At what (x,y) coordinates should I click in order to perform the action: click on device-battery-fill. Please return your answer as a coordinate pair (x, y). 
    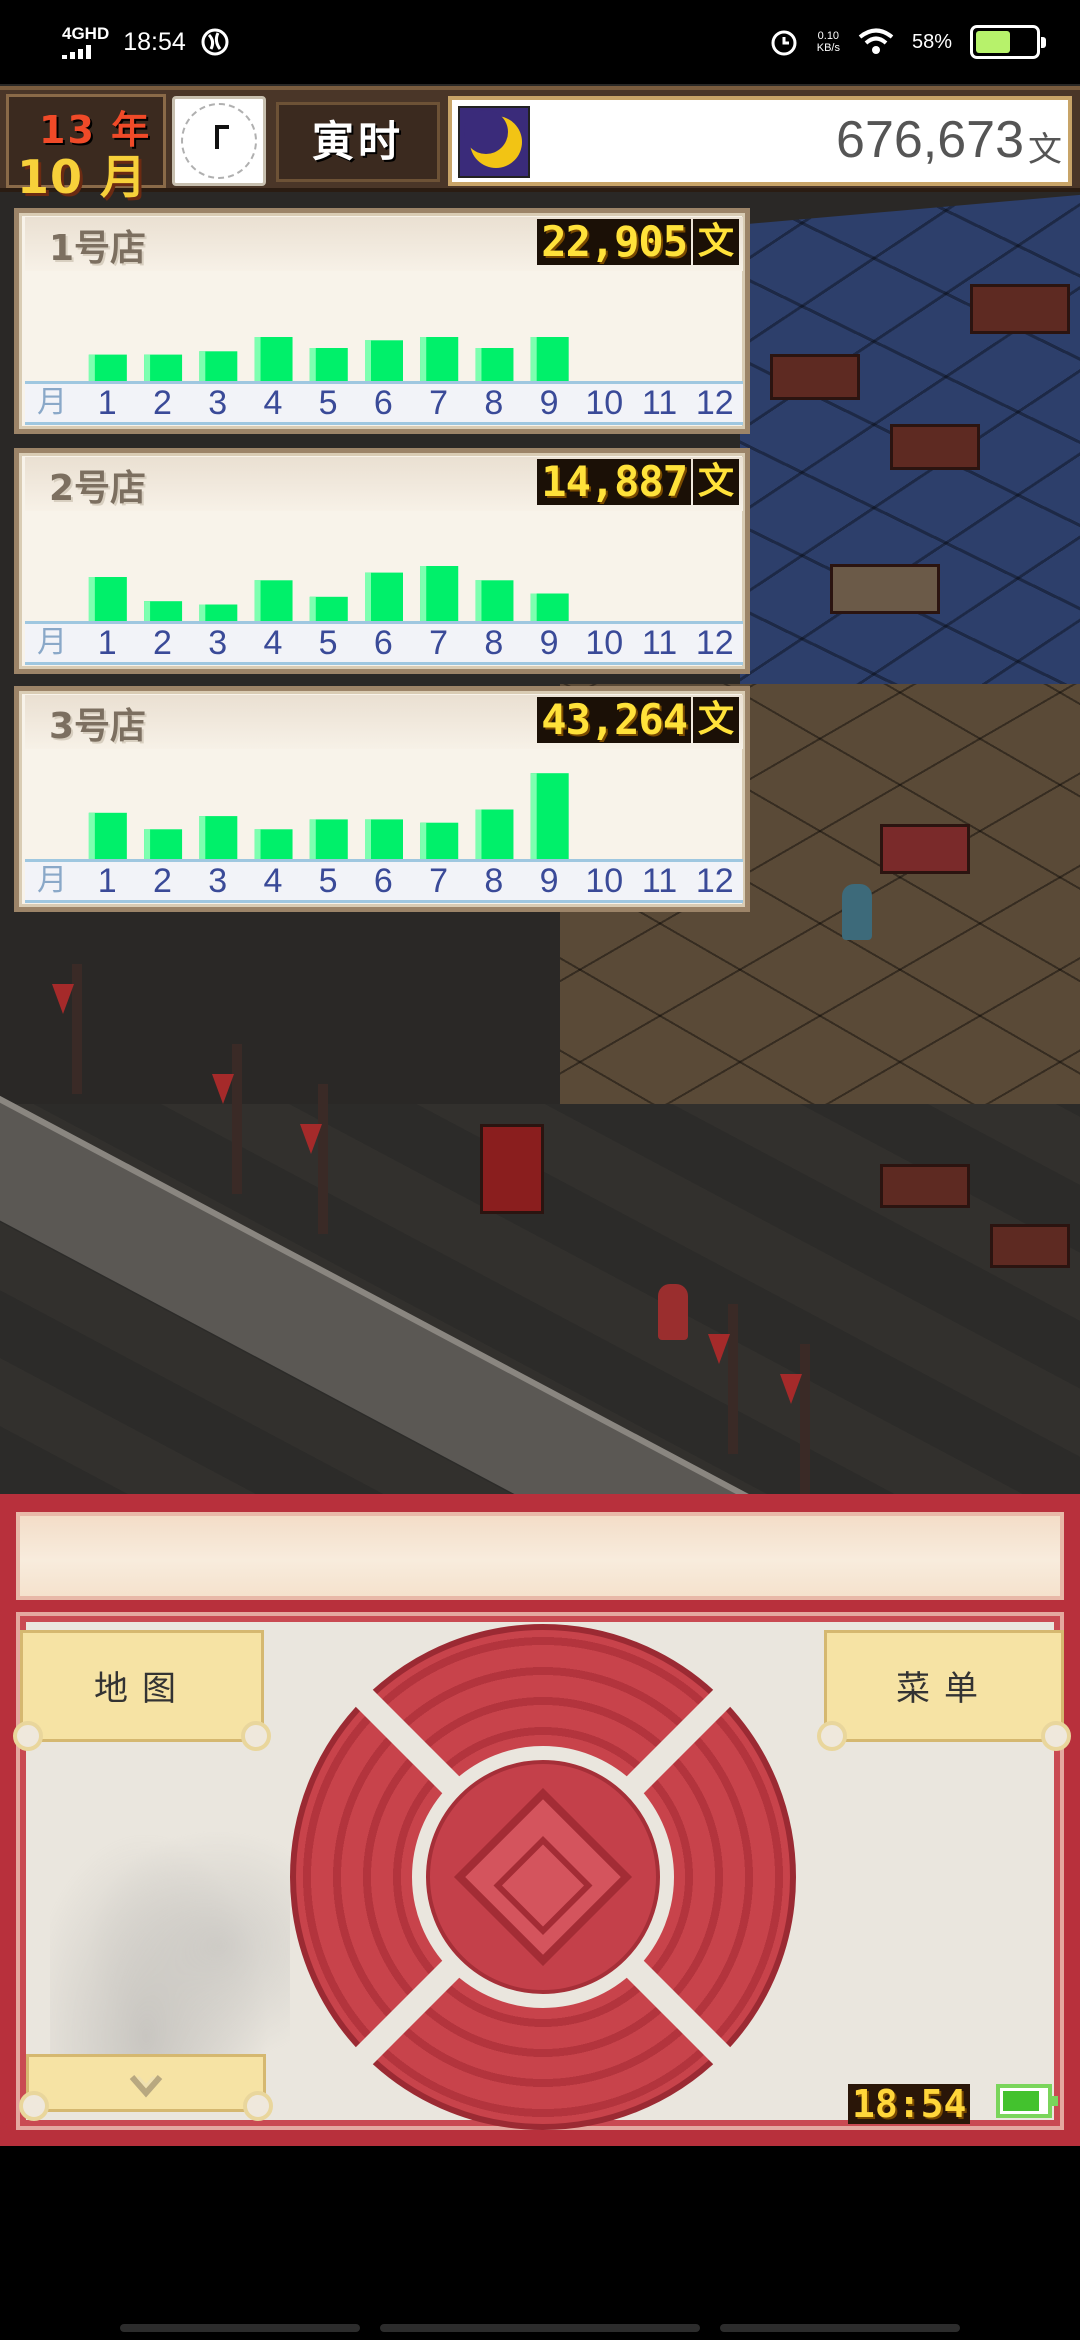
    Looking at the image, I should click on (1021, 2101).